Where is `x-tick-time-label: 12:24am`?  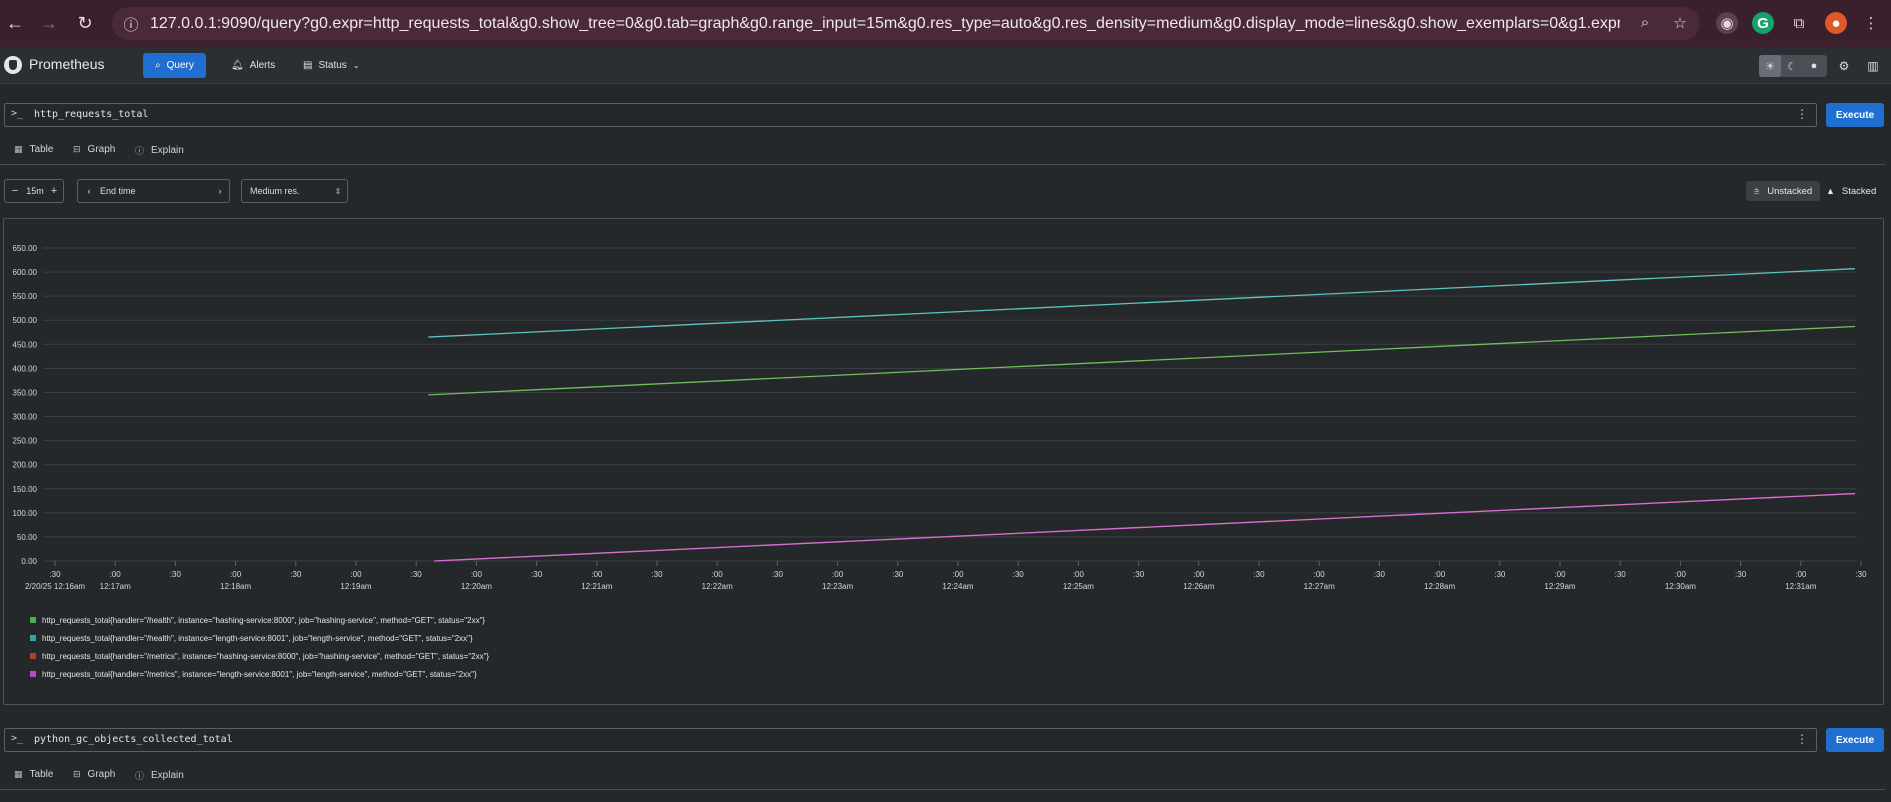 x-tick-time-label: 12:24am is located at coordinates (957, 586).